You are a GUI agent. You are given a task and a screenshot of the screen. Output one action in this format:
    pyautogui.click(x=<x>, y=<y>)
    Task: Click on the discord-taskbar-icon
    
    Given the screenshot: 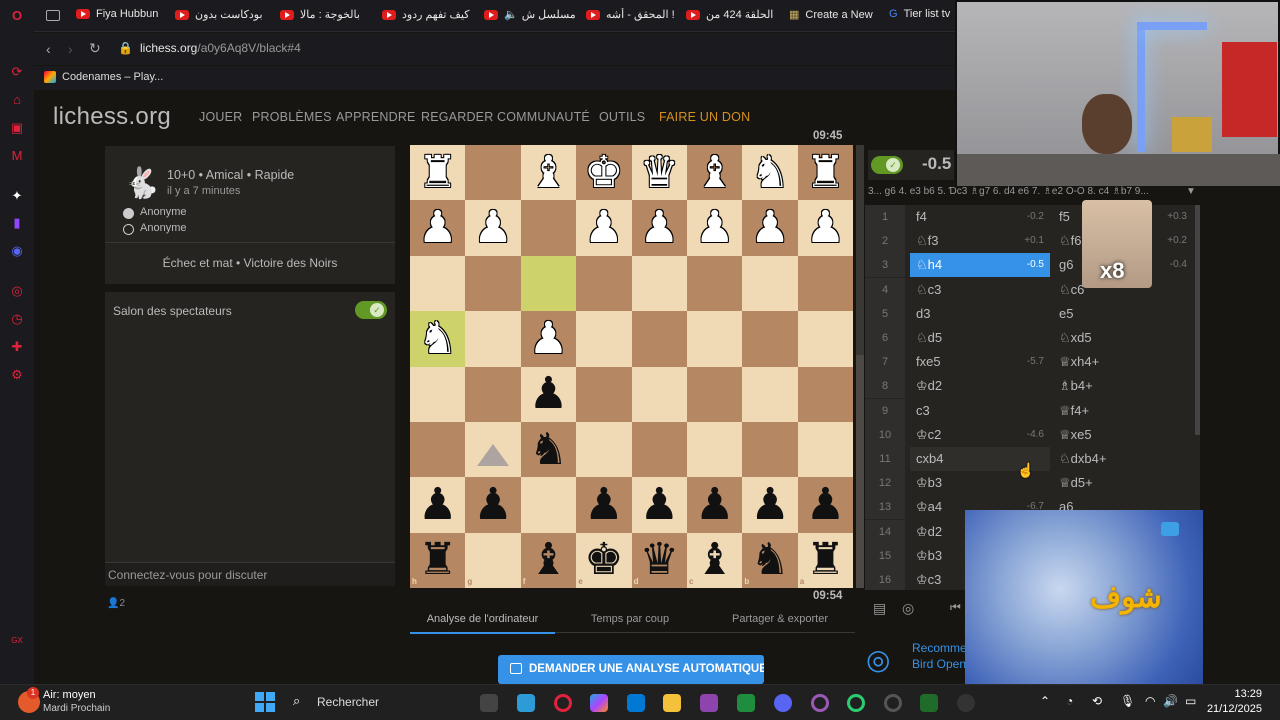 What is the action you would take?
    pyautogui.click(x=783, y=703)
    